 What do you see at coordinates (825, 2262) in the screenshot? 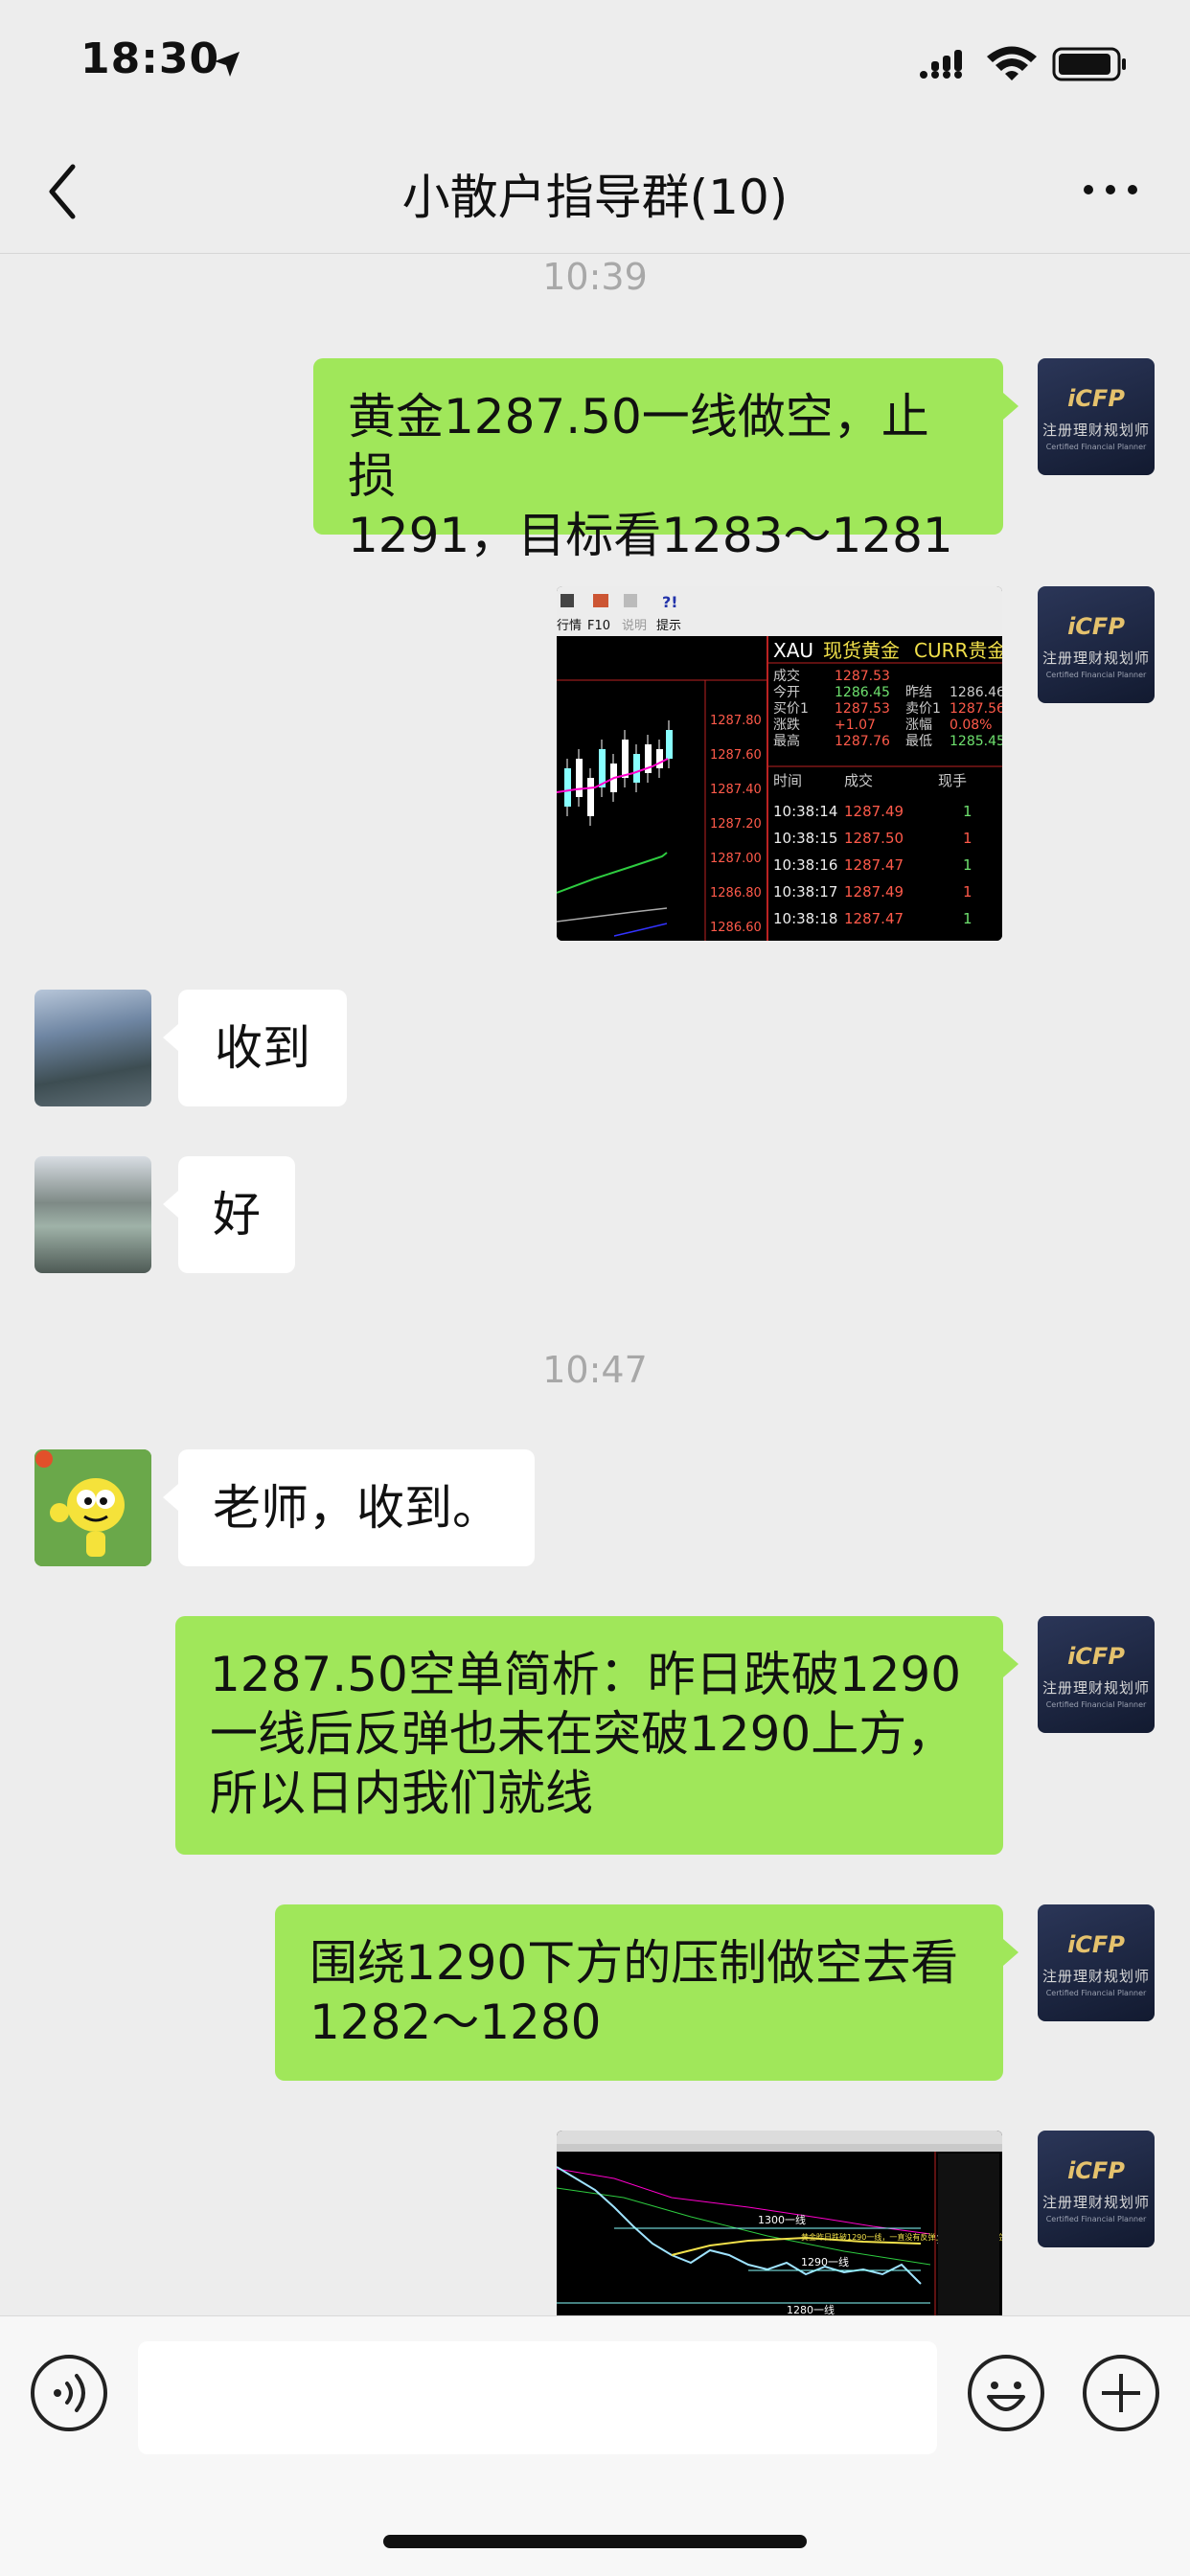
I see `chart-label-1290: 1290一线` at bounding box center [825, 2262].